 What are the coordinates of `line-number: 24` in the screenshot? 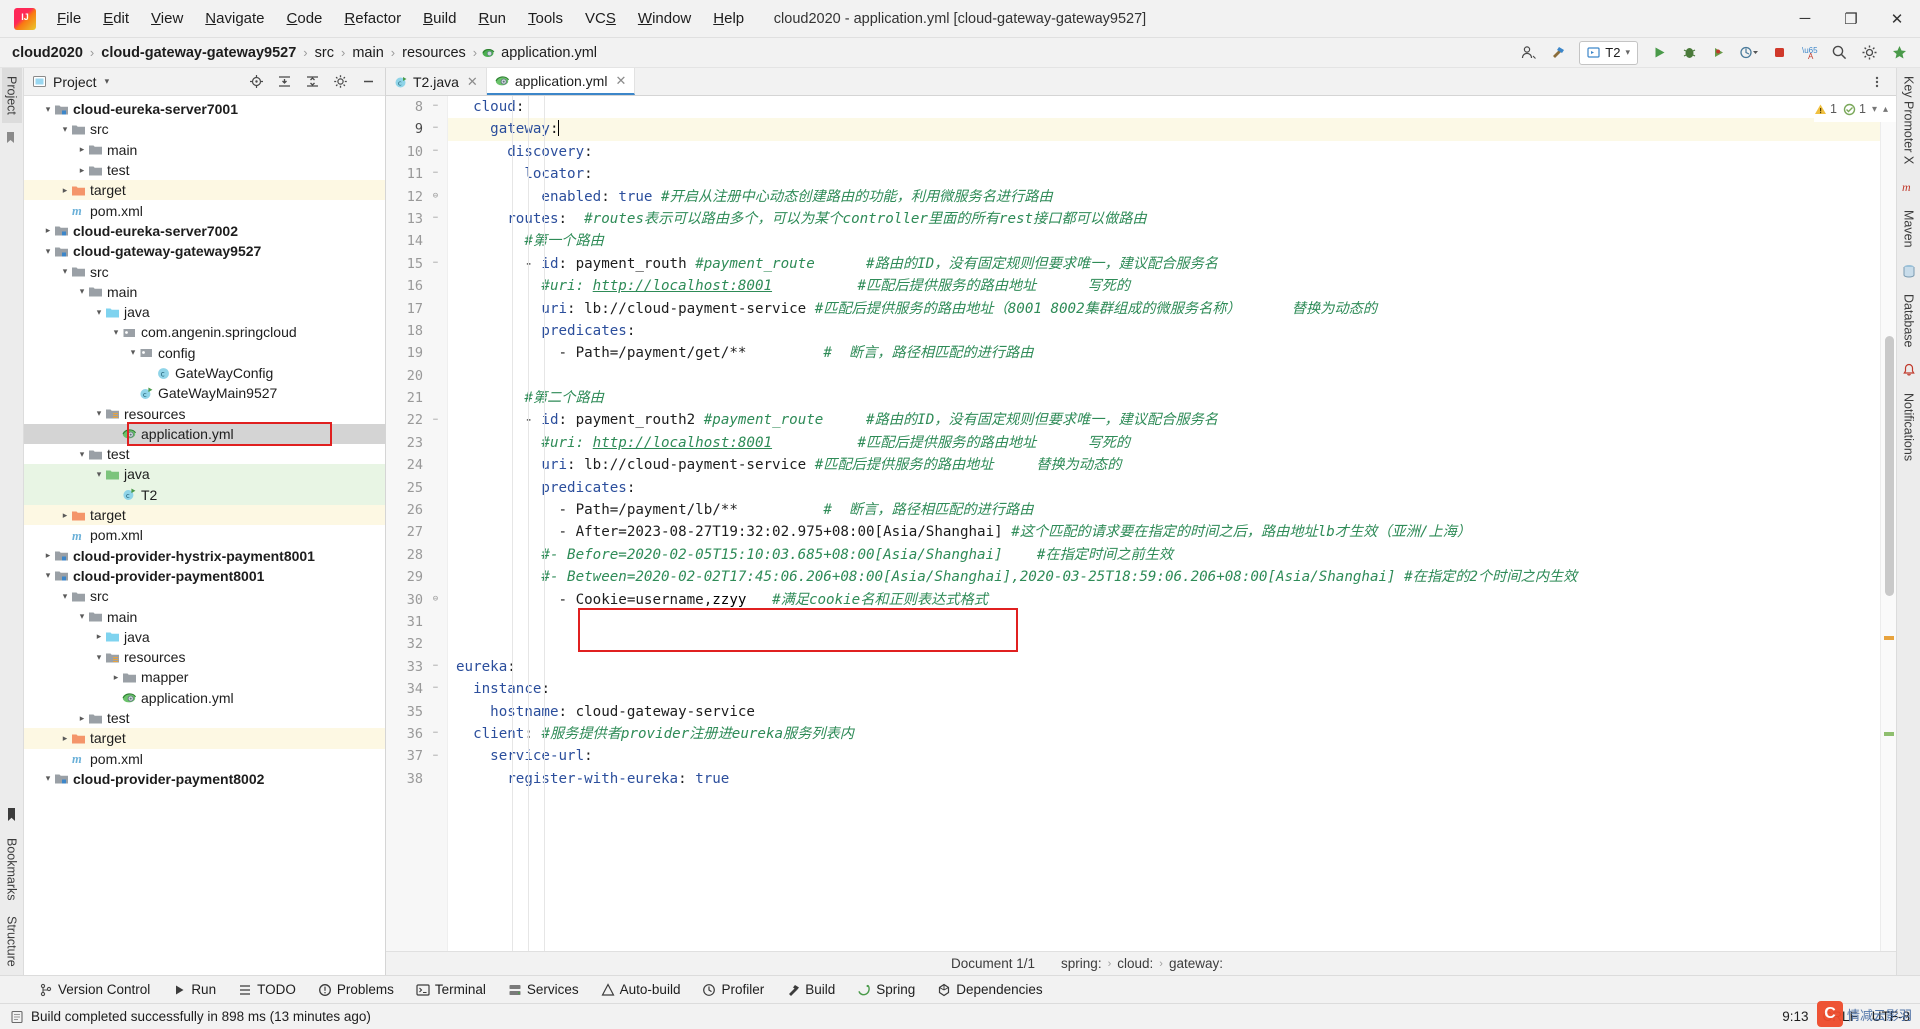 It's located at (416, 465).